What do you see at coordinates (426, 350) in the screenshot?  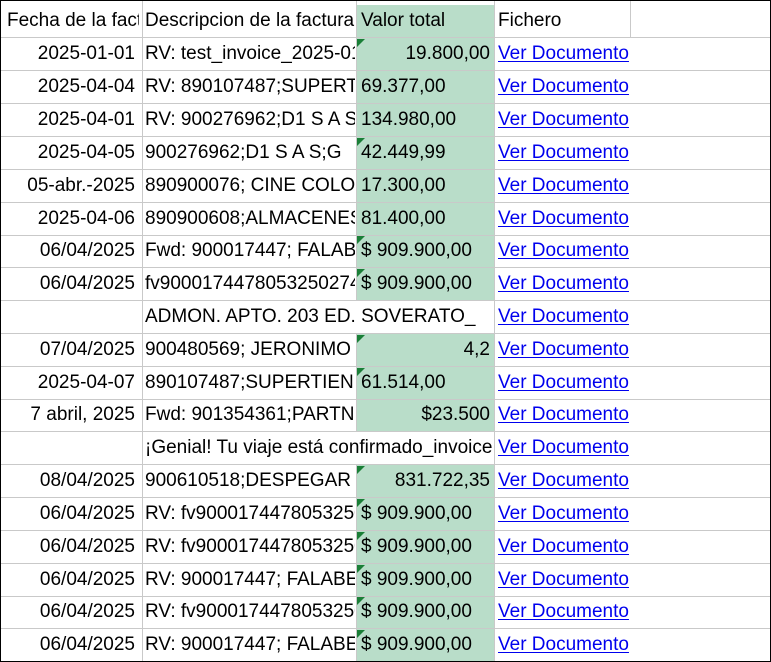 I see `valor-total-cell: 4,2` at bounding box center [426, 350].